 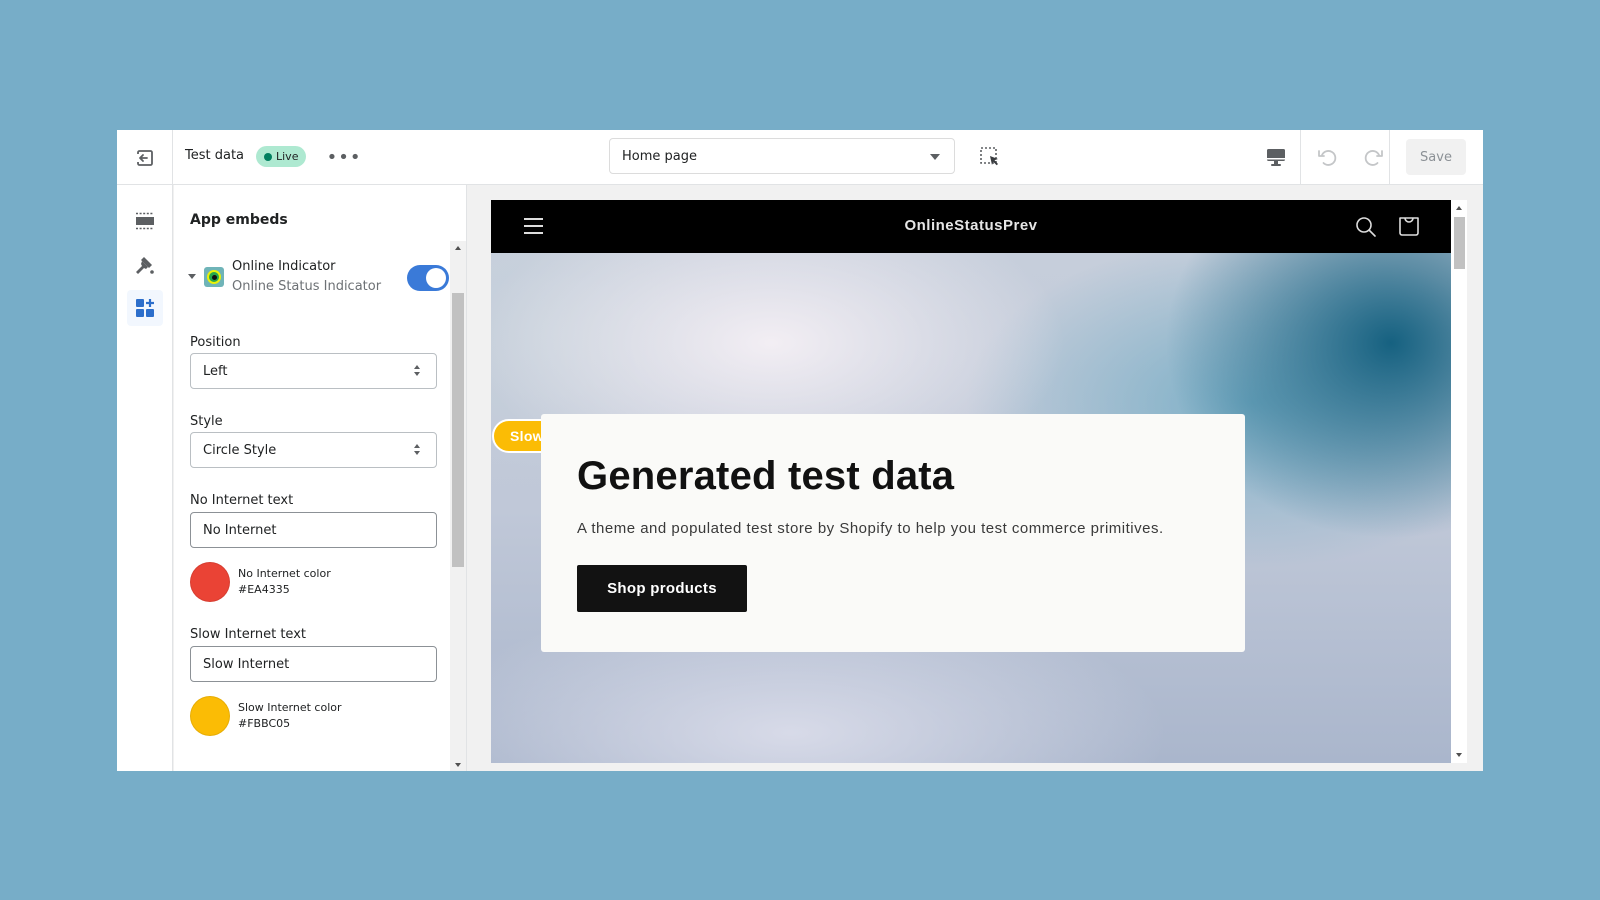 What do you see at coordinates (313, 371) in the screenshot?
I see `position-select: Left` at bounding box center [313, 371].